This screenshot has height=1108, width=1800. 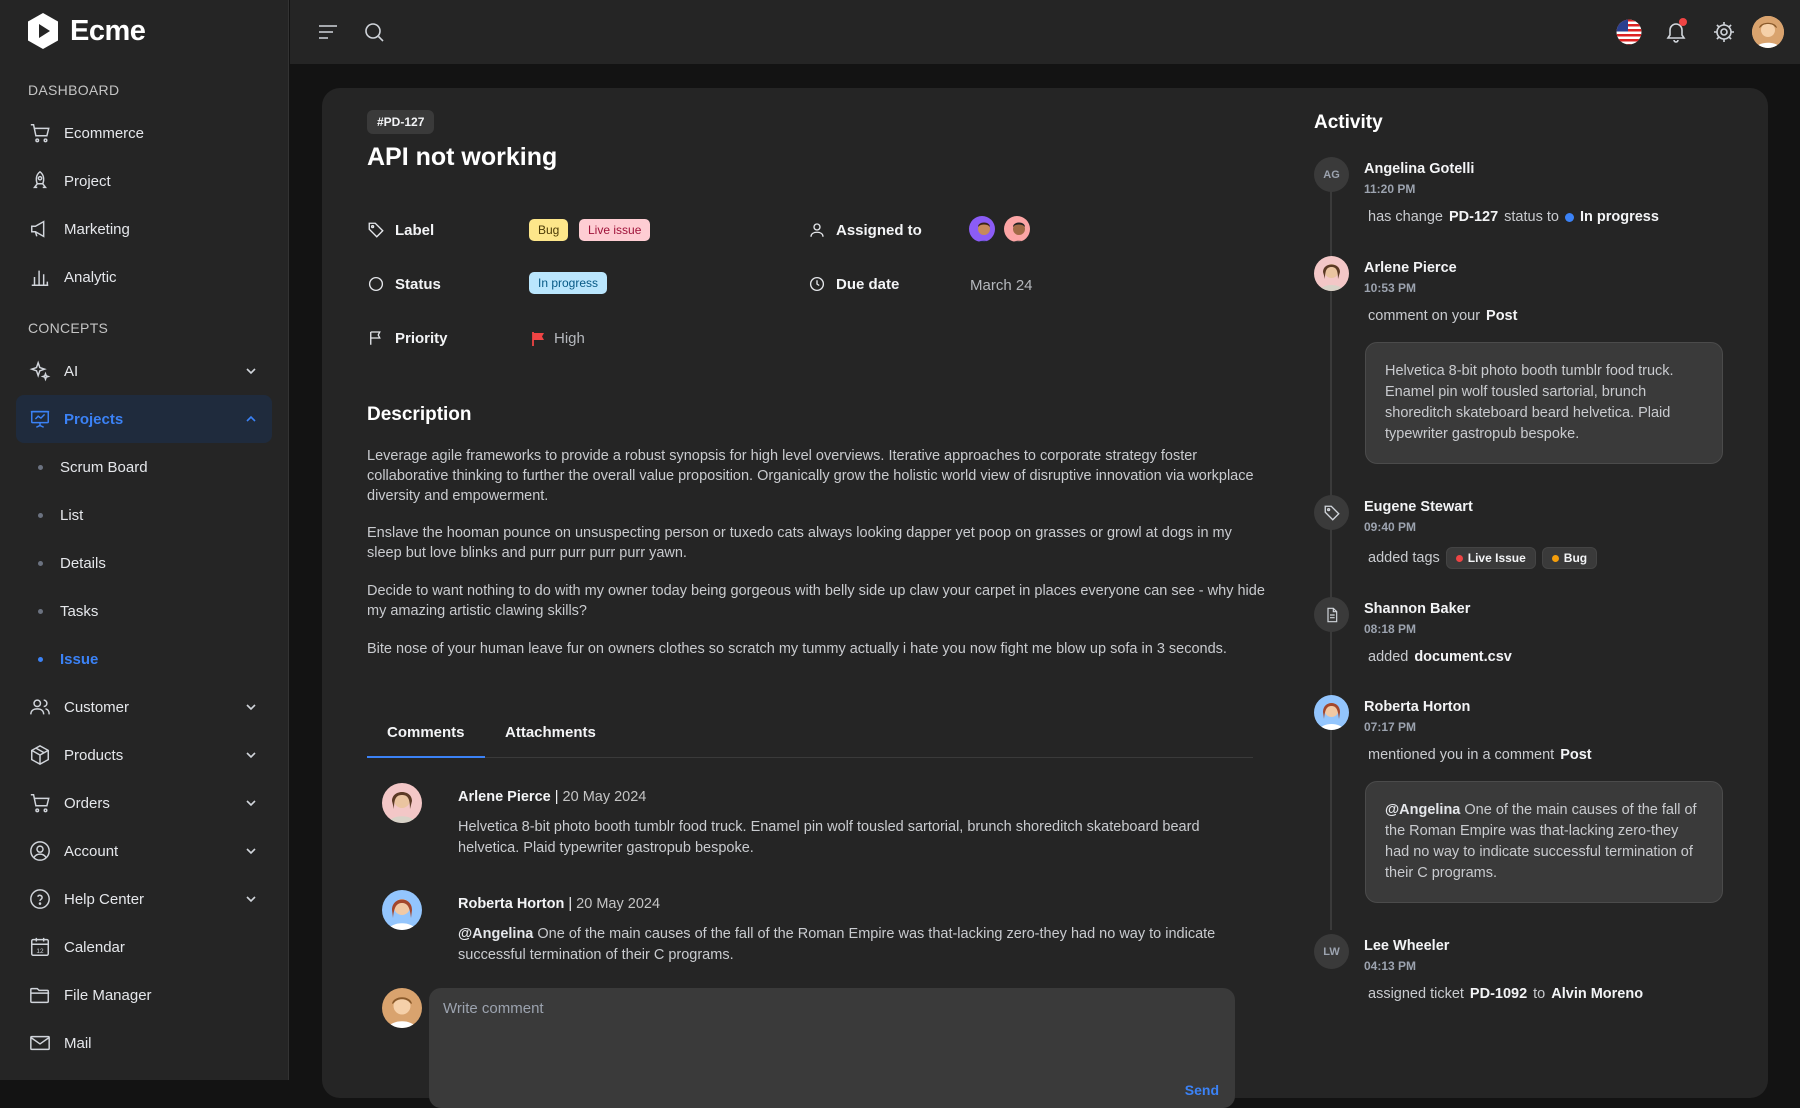 What do you see at coordinates (87, 181) in the screenshot?
I see `sidebar-item-label: Project` at bounding box center [87, 181].